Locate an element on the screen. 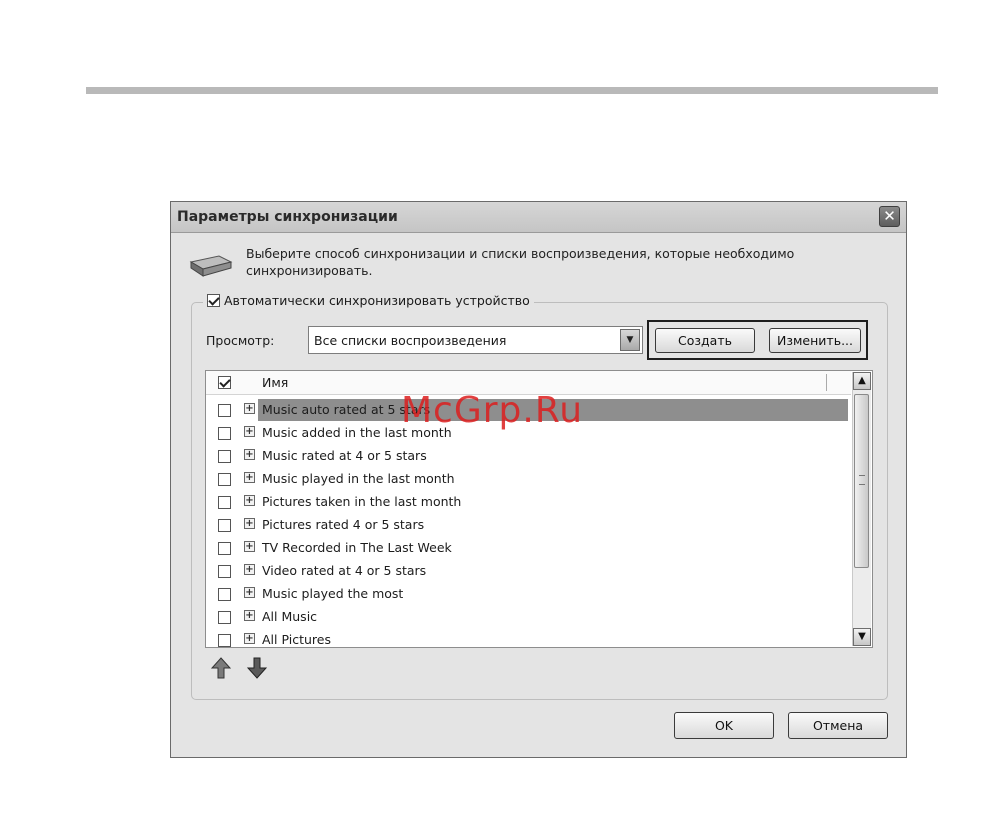  list-item-label: Pictures rated 4 or 5 stars is located at coordinates (343, 524).